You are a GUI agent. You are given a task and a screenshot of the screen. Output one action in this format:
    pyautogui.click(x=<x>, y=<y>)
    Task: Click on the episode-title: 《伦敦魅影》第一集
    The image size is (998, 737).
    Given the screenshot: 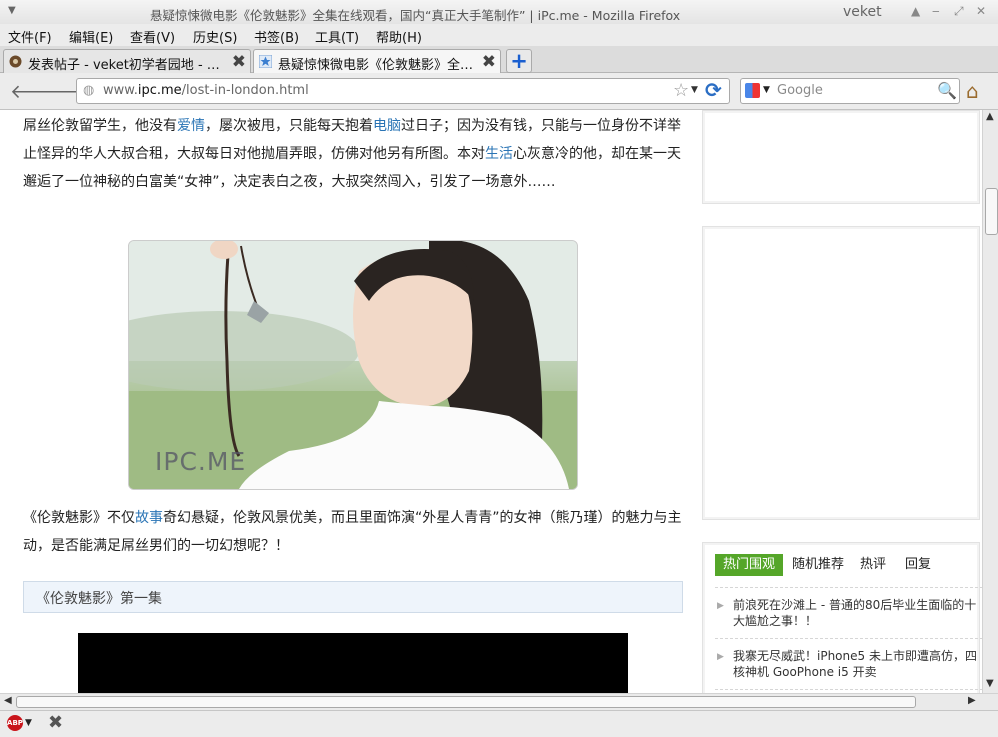 What is the action you would take?
    pyautogui.click(x=99, y=599)
    